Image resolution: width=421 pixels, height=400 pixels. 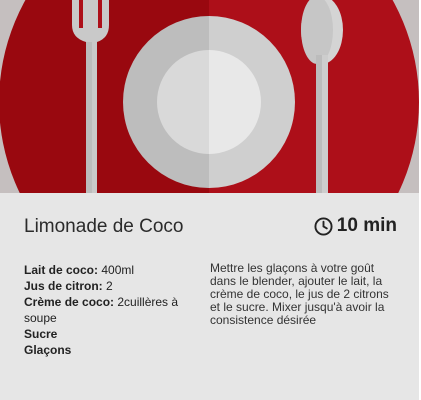 I want to click on ingredient-quantity: 400ml, so click(x=116, y=270).